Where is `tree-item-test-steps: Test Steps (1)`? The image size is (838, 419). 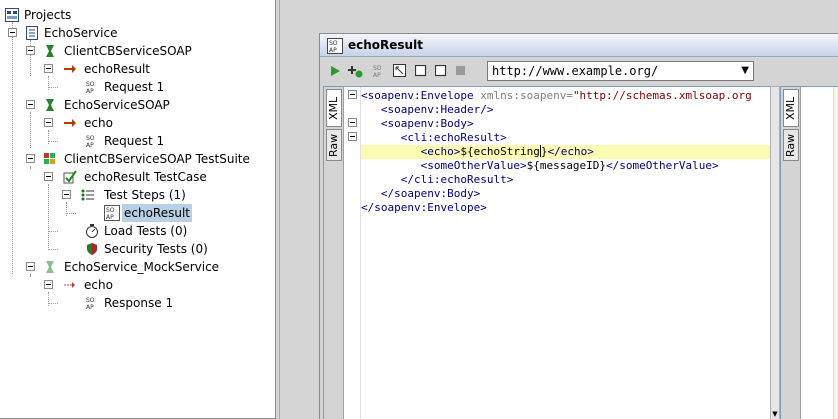
tree-item-test-steps: Test Steps (1) is located at coordinates (135, 195).